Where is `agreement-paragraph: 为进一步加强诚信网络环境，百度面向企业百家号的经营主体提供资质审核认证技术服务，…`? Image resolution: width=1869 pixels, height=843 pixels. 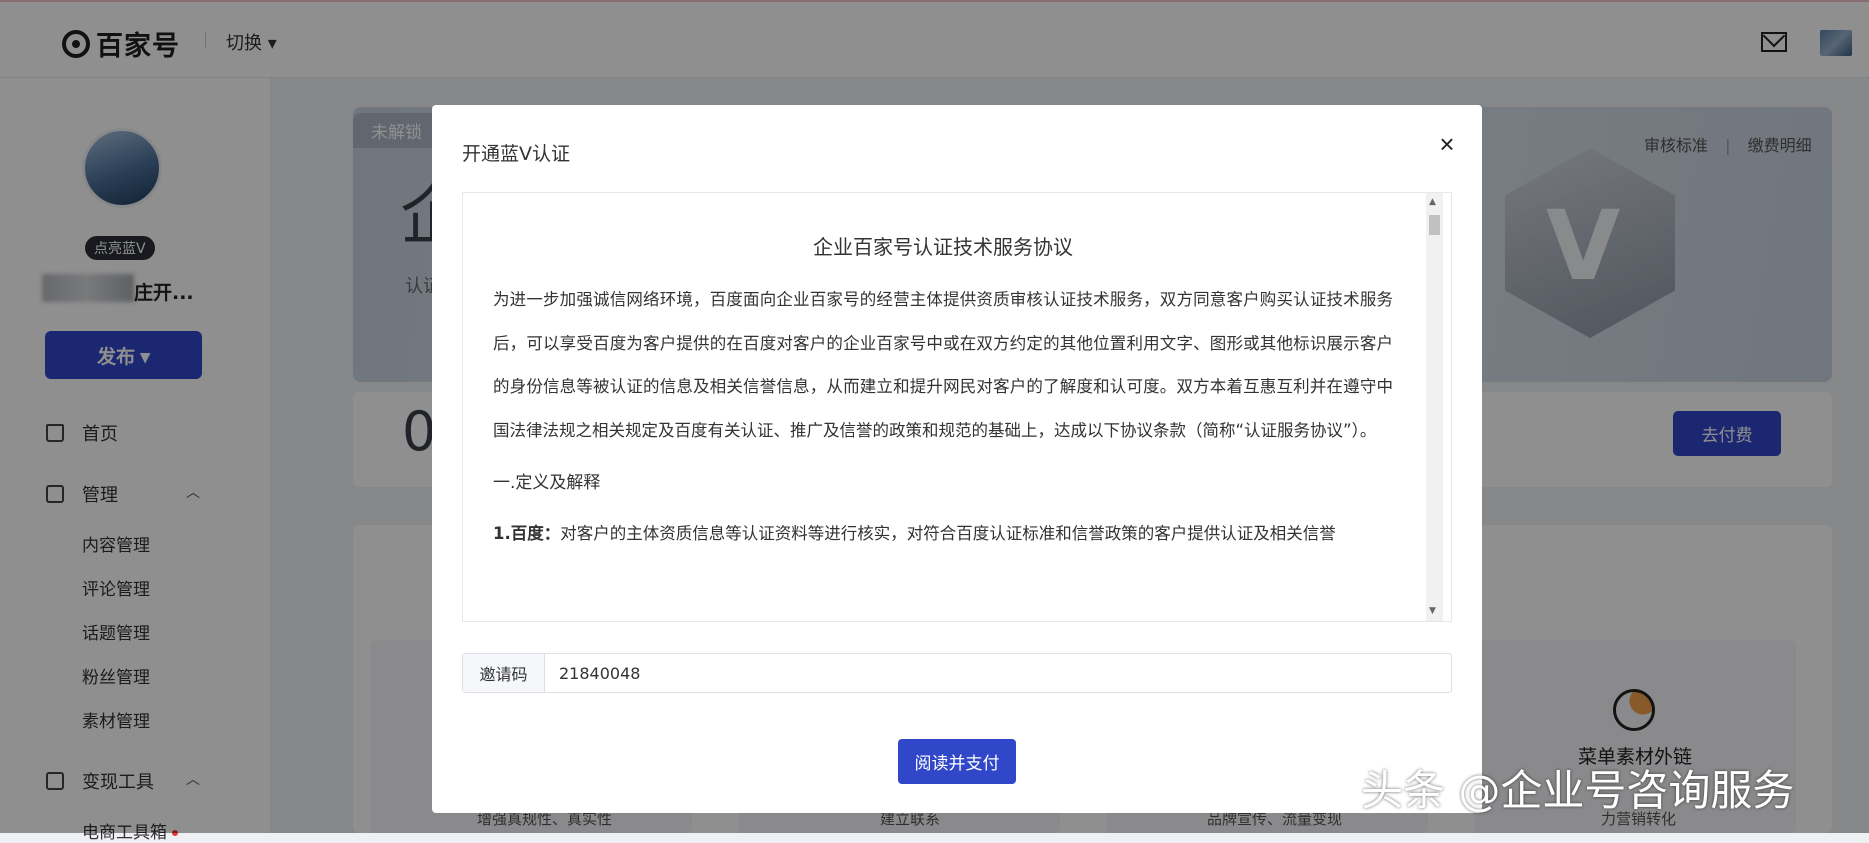 agreement-paragraph: 为进一步加强诚信网络环境，百度面向企业百家号的经营主体提供资质审核认证技术服务，… is located at coordinates (943, 365).